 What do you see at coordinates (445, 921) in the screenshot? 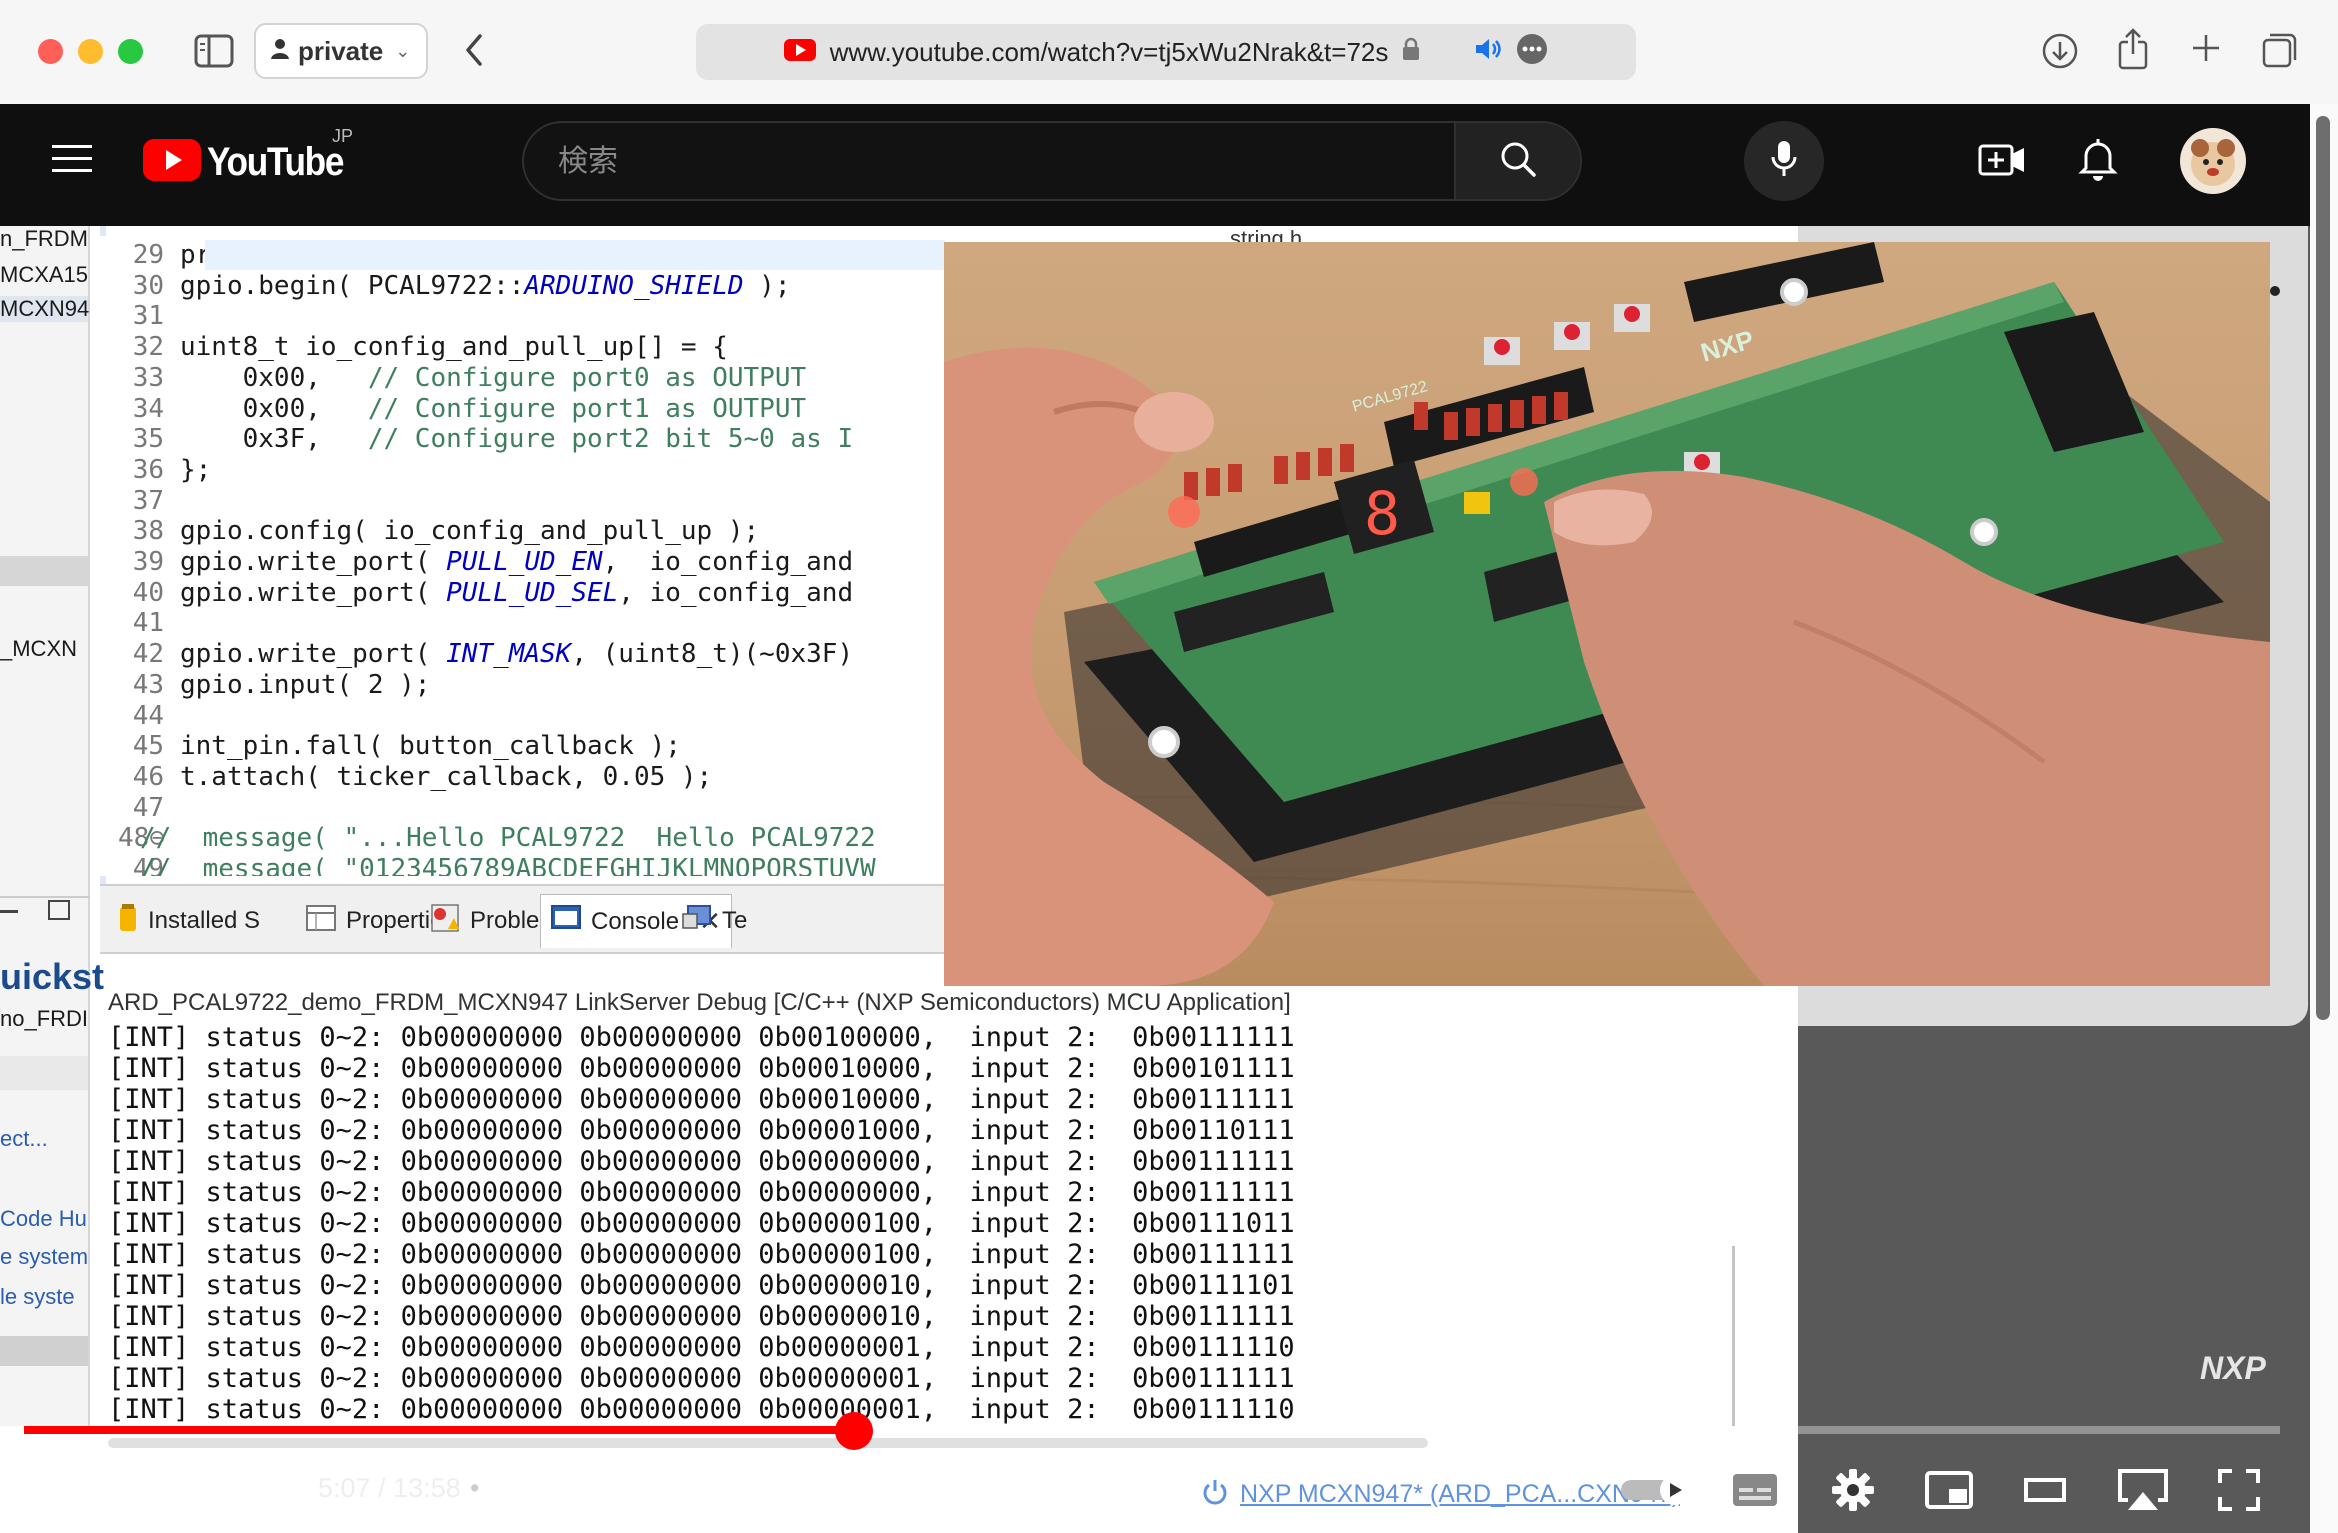
I see `problems-icon` at bounding box center [445, 921].